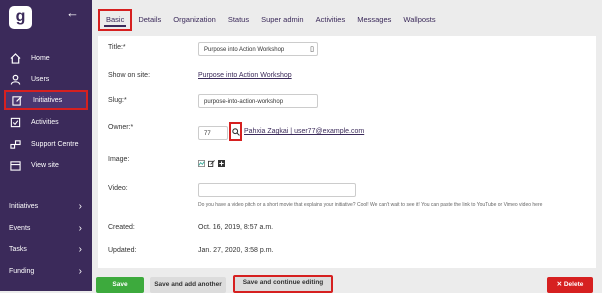 This screenshot has height=293, width=602. I want to click on sidebar-group-label: Funding, so click(22, 271).